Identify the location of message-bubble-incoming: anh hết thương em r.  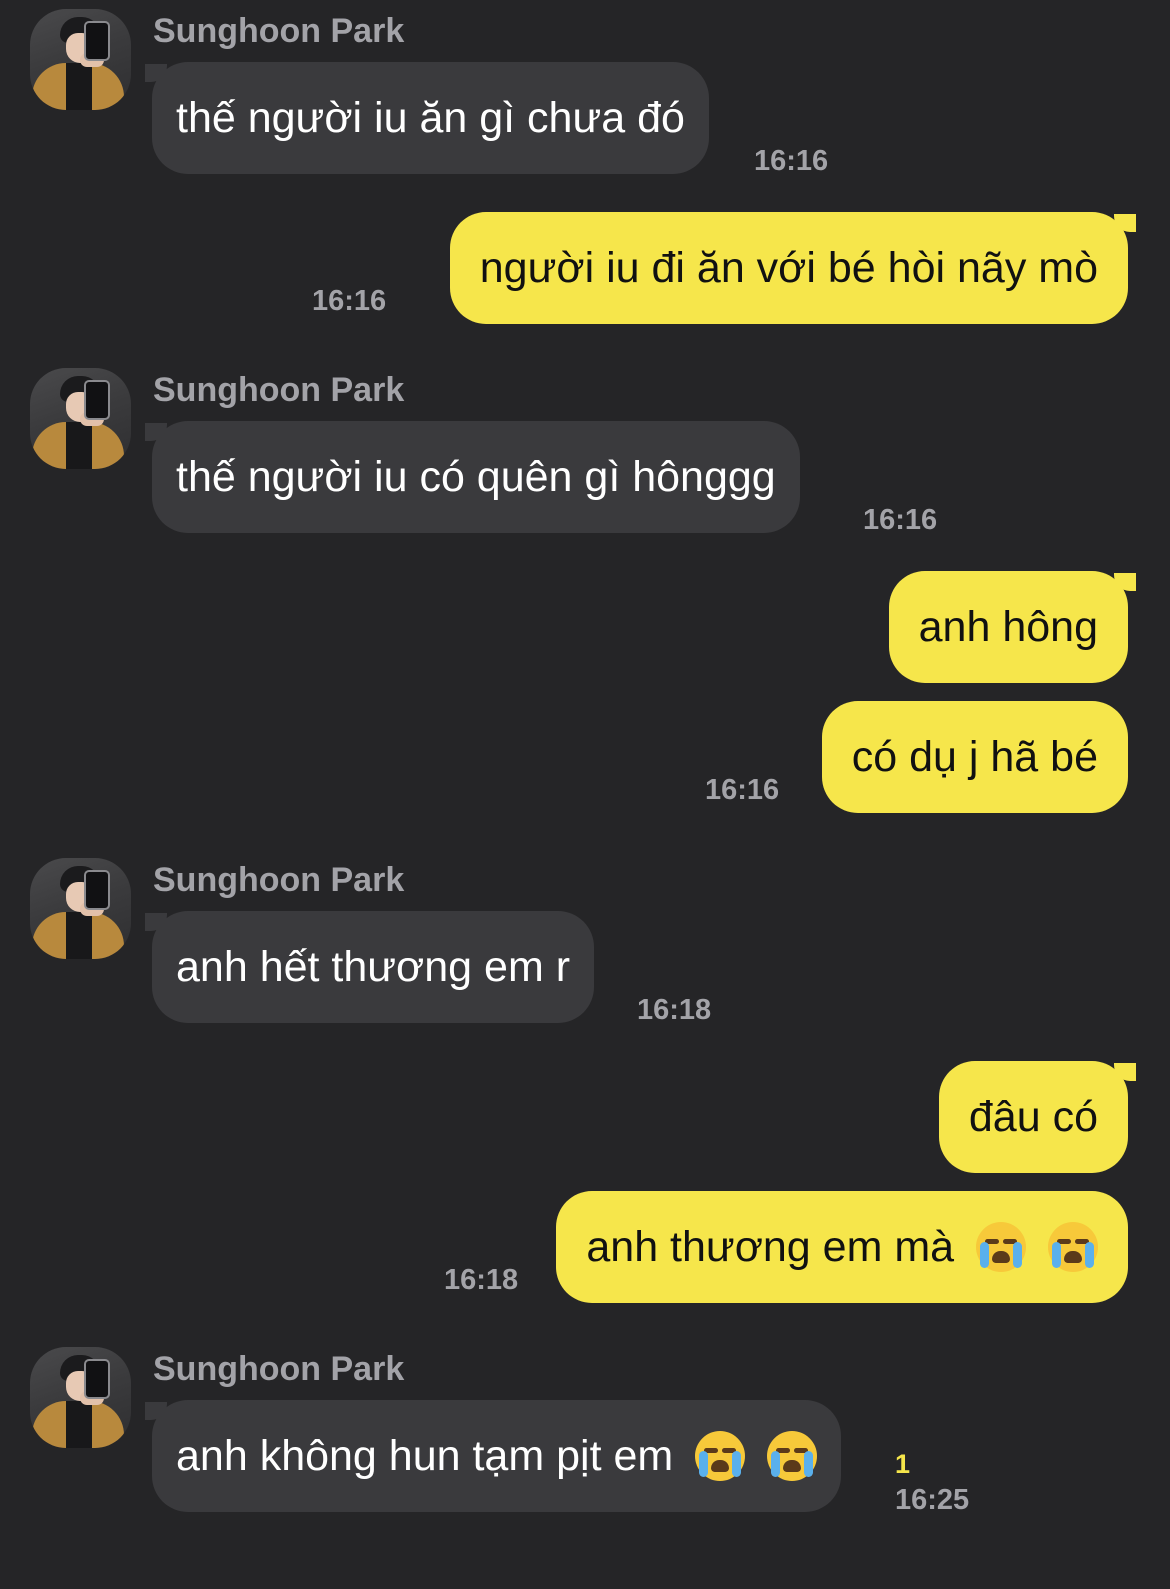
(369, 967).